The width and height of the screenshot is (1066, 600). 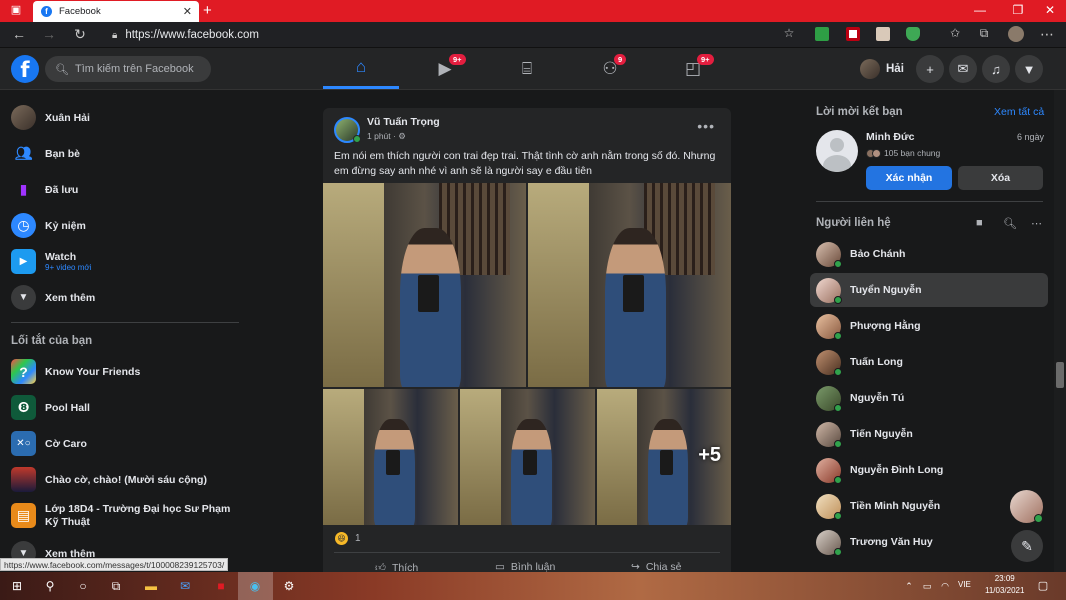 I want to click on contact-item: Nguyễn Đình Long, so click(x=929, y=470).